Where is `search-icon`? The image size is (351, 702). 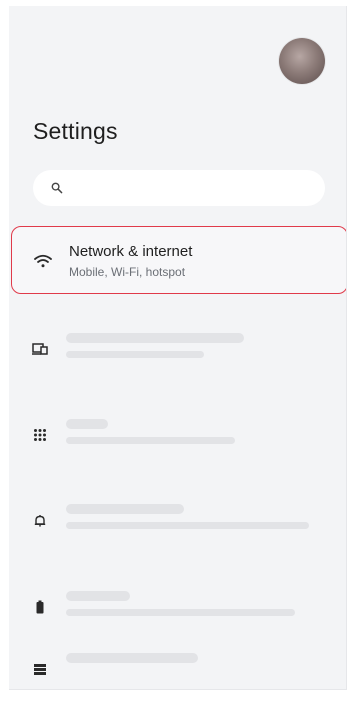 search-icon is located at coordinates (57, 188).